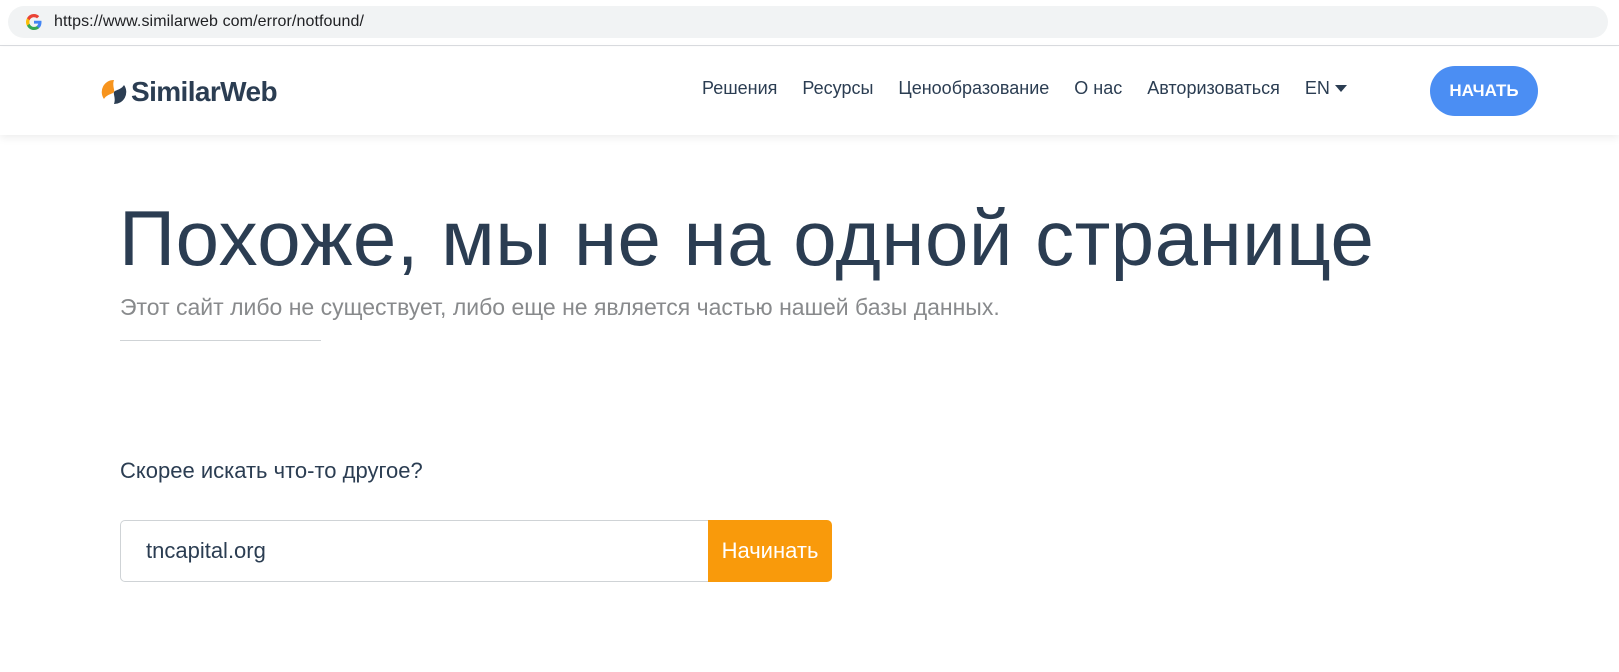 The width and height of the screenshot is (1619, 672). I want to click on caret-down-icon, so click(1340, 88).